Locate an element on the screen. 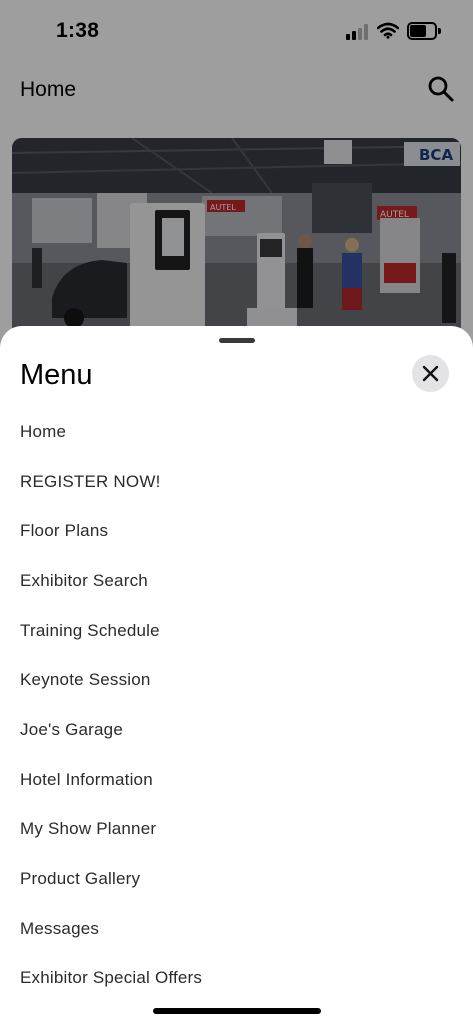  menu-item-home: Home is located at coordinates (236, 432).